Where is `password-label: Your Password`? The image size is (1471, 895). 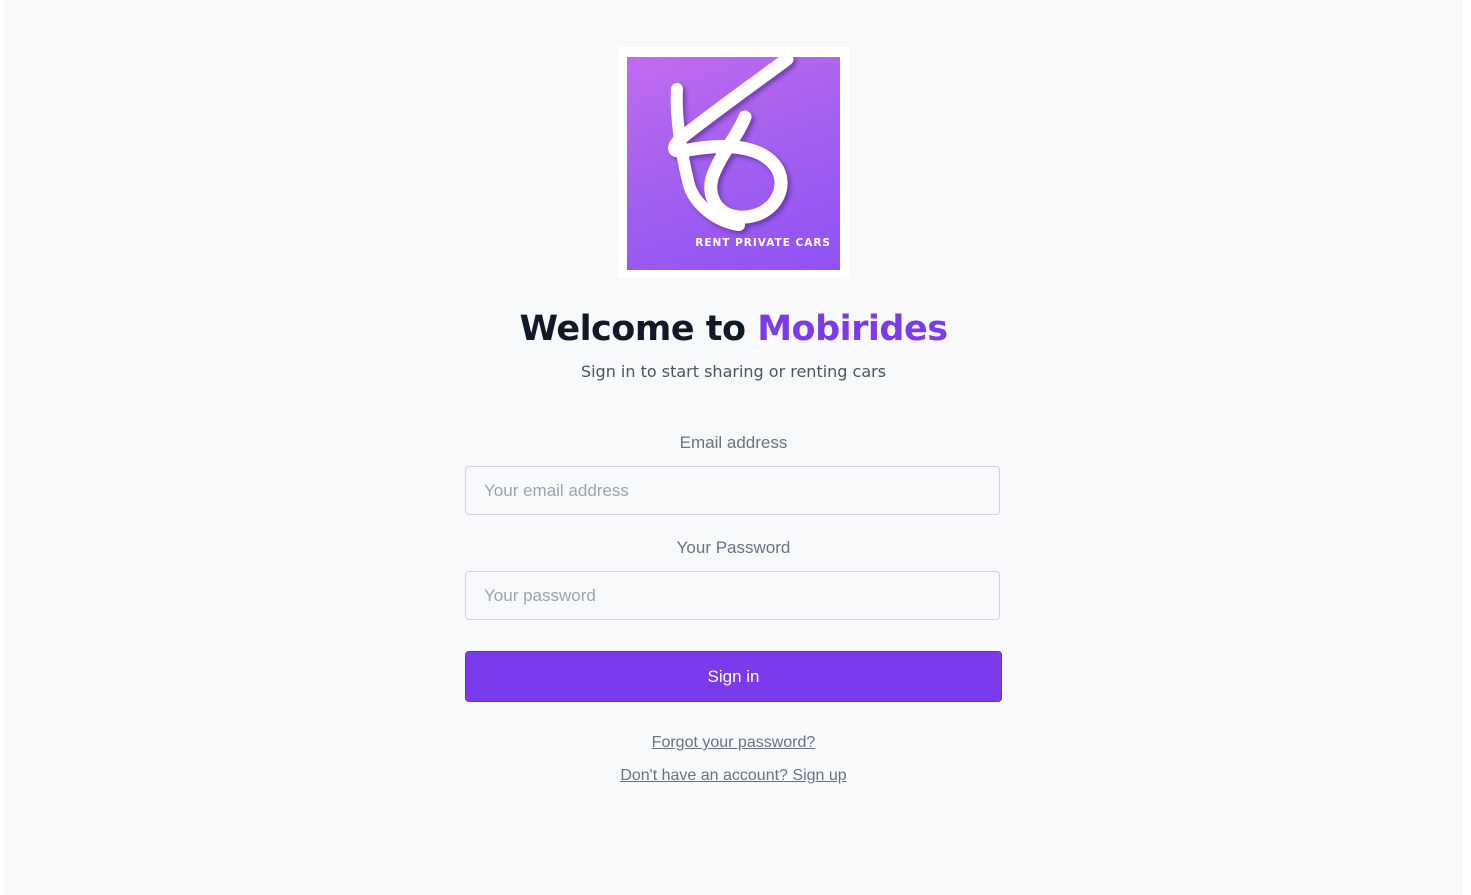
password-label: Your Password is located at coordinates (733, 547).